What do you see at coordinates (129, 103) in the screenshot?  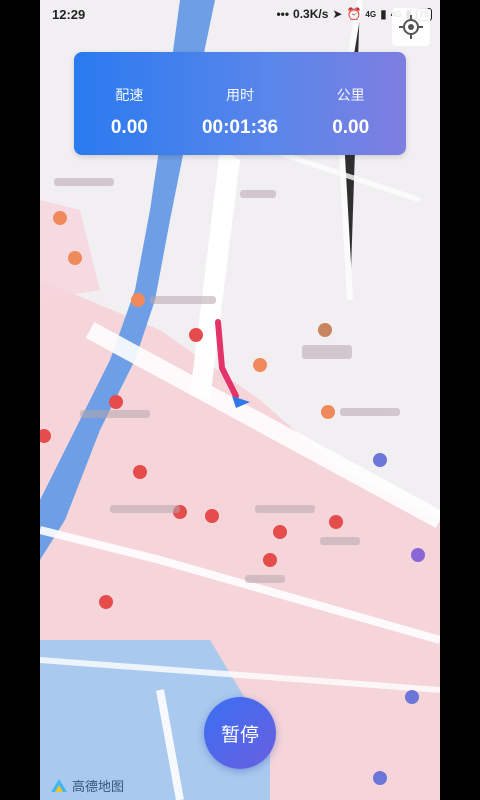 I see `pace-stat: 配速 0.00` at bounding box center [129, 103].